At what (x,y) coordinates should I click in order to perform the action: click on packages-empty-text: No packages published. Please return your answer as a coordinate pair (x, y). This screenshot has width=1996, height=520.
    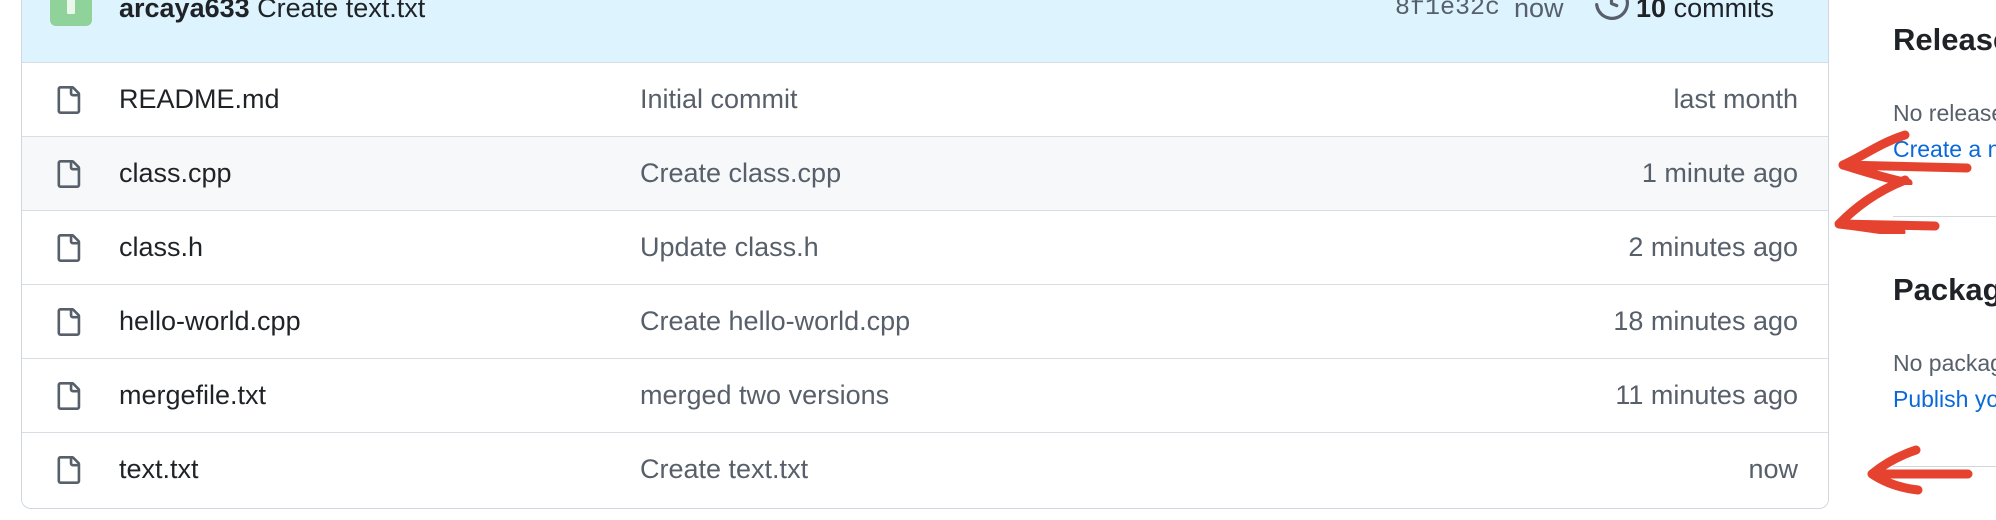
    Looking at the image, I should click on (1944, 363).